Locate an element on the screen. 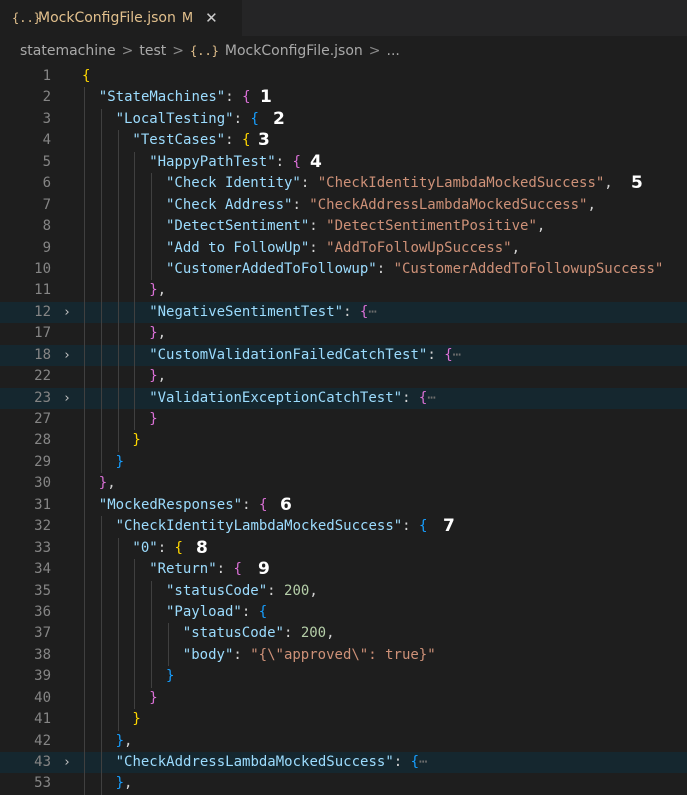 The image size is (687, 795). close-icon: ✕ is located at coordinates (211, 18).